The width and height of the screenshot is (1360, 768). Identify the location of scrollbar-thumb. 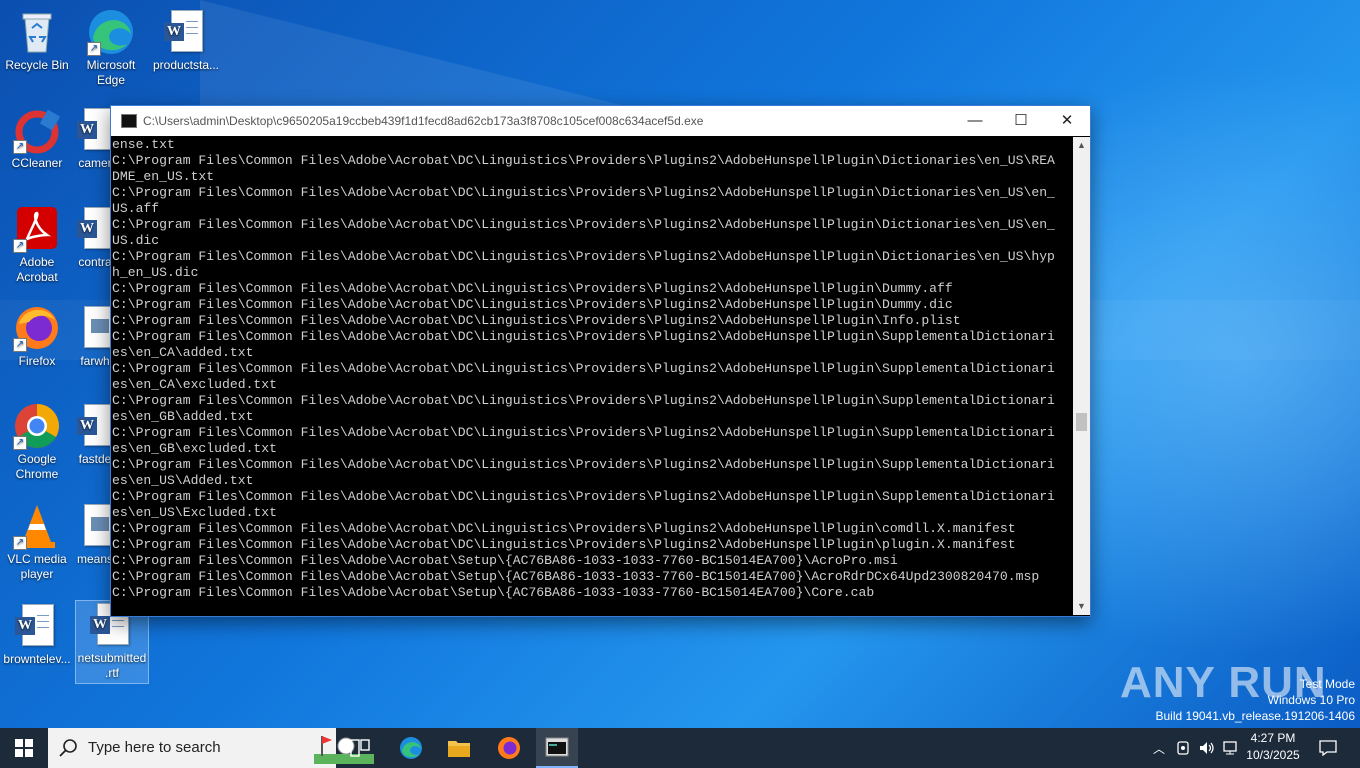
(1081, 422).